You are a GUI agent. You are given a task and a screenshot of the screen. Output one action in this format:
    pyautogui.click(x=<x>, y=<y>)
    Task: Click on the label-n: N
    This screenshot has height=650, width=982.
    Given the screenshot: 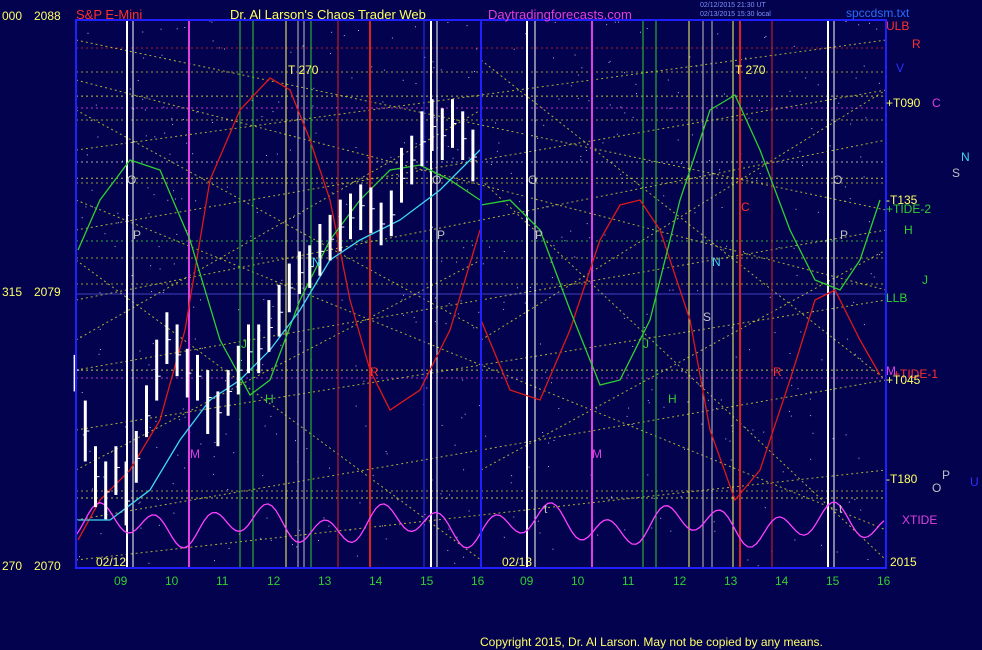 What is the action you would take?
    pyautogui.click(x=965, y=157)
    